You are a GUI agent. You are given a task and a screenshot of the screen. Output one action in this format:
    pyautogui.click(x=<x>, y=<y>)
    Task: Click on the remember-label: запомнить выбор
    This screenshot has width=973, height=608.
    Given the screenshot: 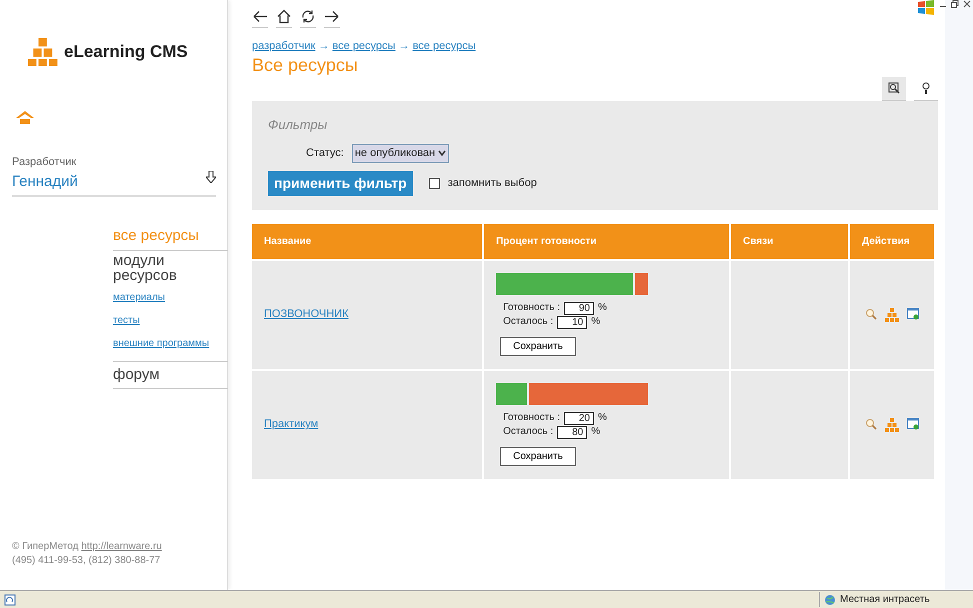 What is the action you would take?
    pyautogui.click(x=492, y=183)
    